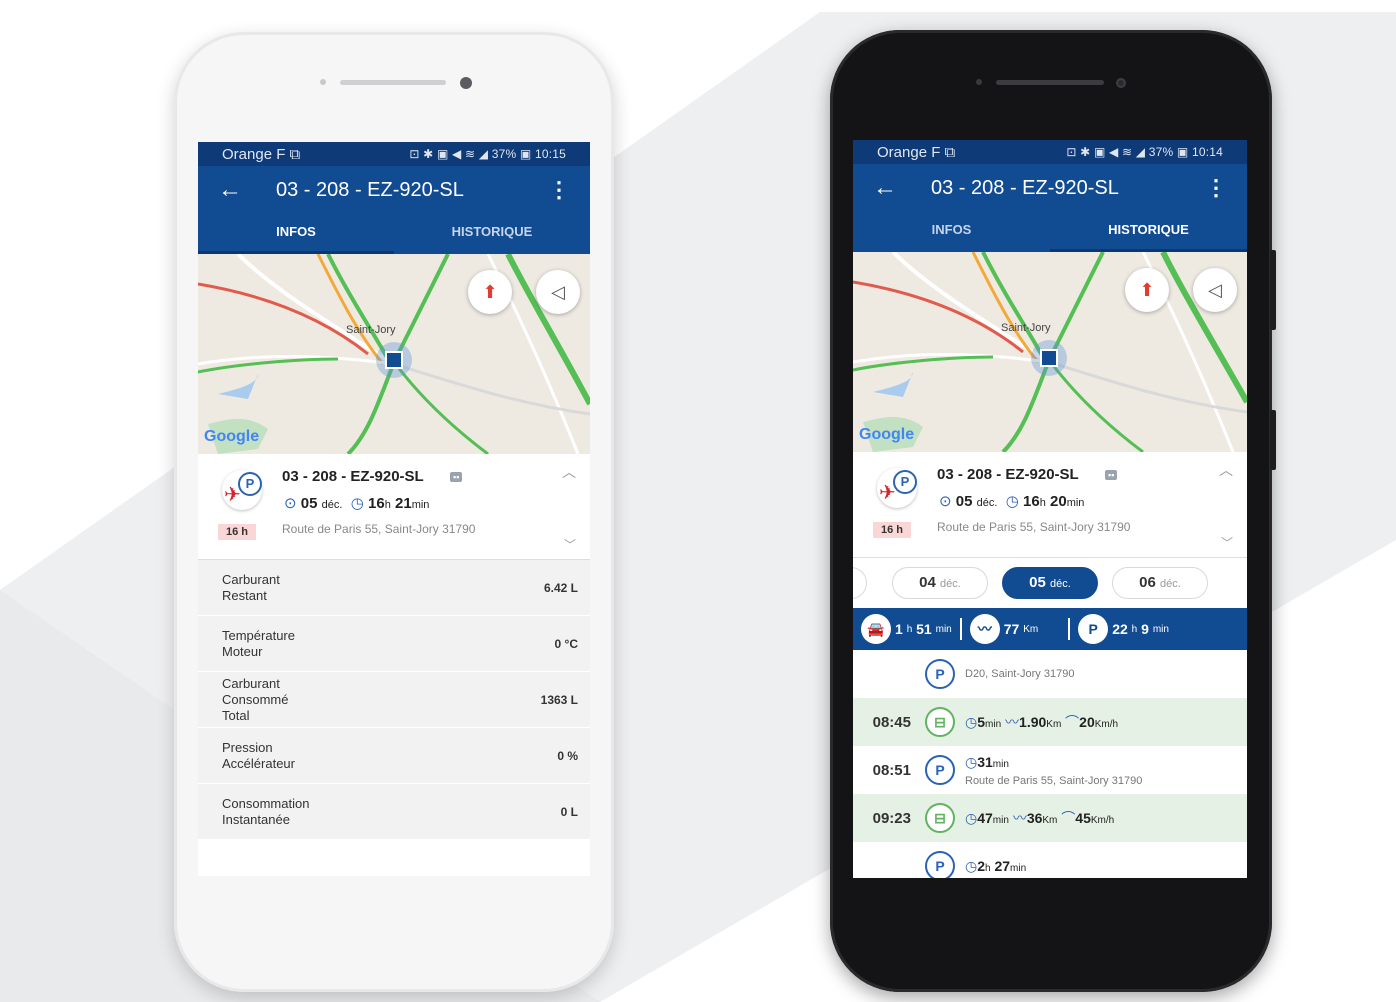  What do you see at coordinates (876, 629) in the screenshot?
I see `car-icon: 🚘` at bounding box center [876, 629].